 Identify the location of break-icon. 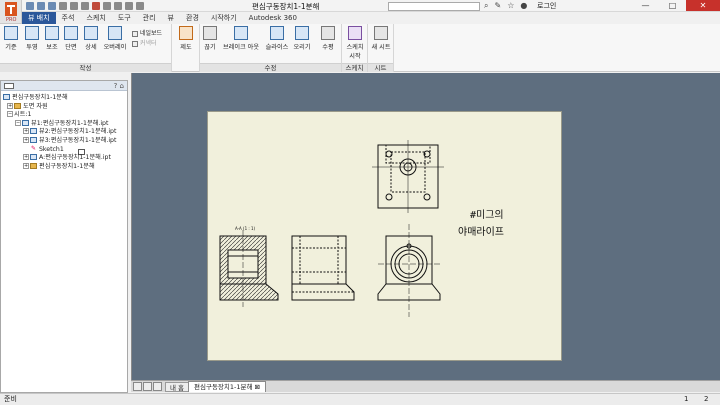
(210, 33).